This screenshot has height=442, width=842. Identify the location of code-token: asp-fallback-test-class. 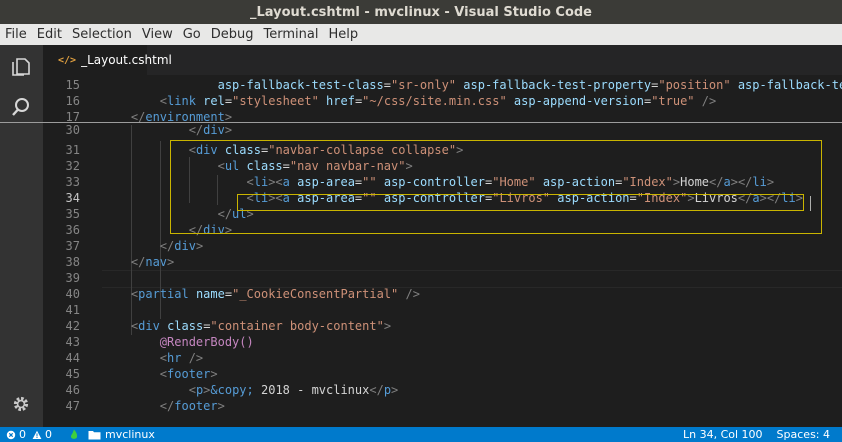
(300, 85).